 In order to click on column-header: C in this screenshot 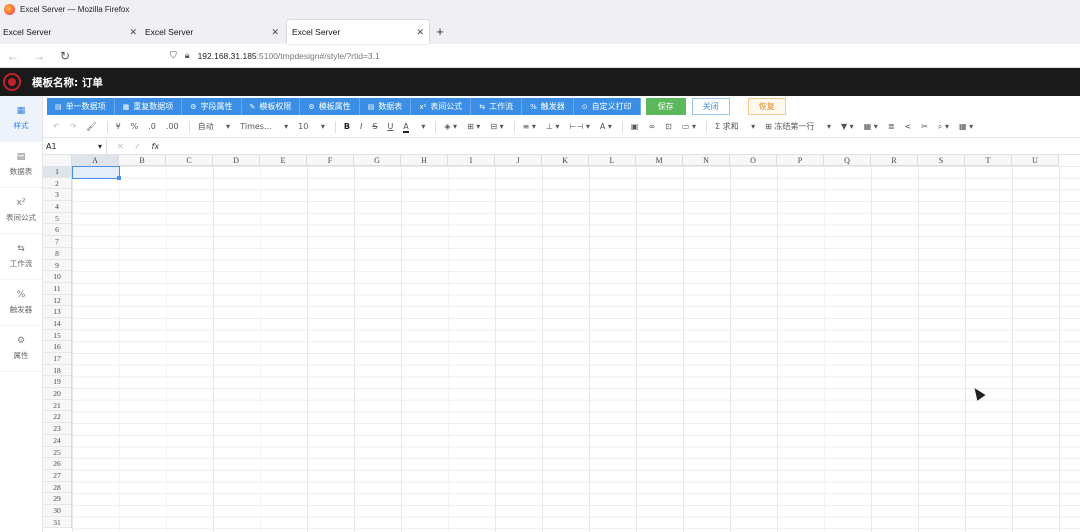, I will do `click(189, 160)`.